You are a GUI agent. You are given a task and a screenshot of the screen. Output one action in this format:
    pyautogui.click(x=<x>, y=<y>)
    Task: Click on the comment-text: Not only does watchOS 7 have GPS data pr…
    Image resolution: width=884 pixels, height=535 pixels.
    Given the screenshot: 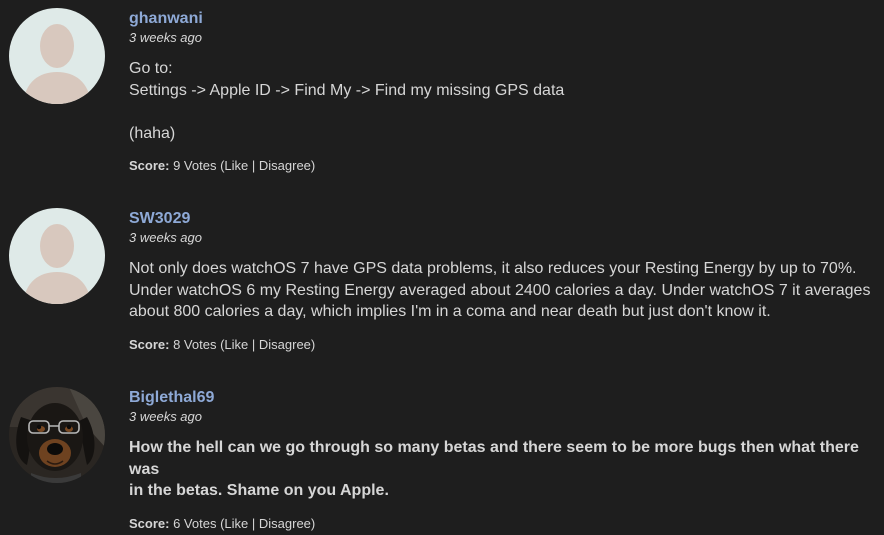 What is the action you would take?
    pyautogui.click(x=503, y=290)
    